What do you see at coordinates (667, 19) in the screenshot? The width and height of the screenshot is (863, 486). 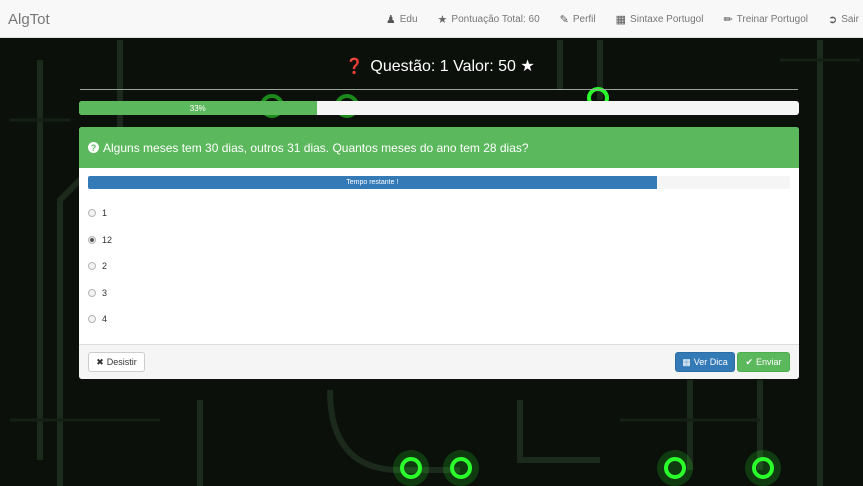 I see `nav-sintaxe-label: Sintaxe Portugol` at bounding box center [667, 19].